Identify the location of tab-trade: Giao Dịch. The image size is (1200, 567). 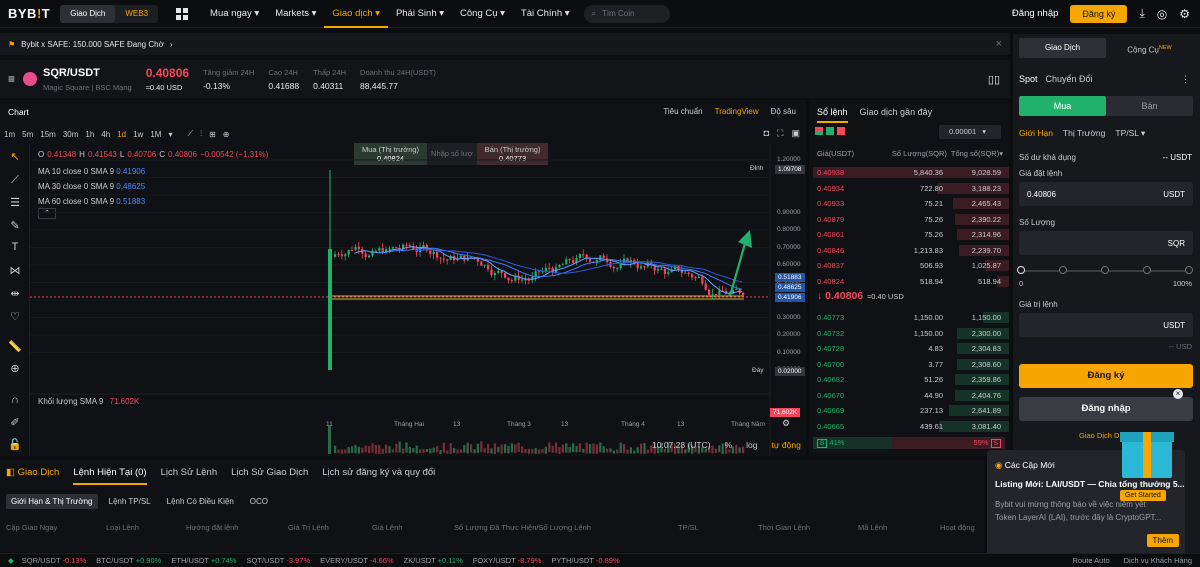
(1062, 48).